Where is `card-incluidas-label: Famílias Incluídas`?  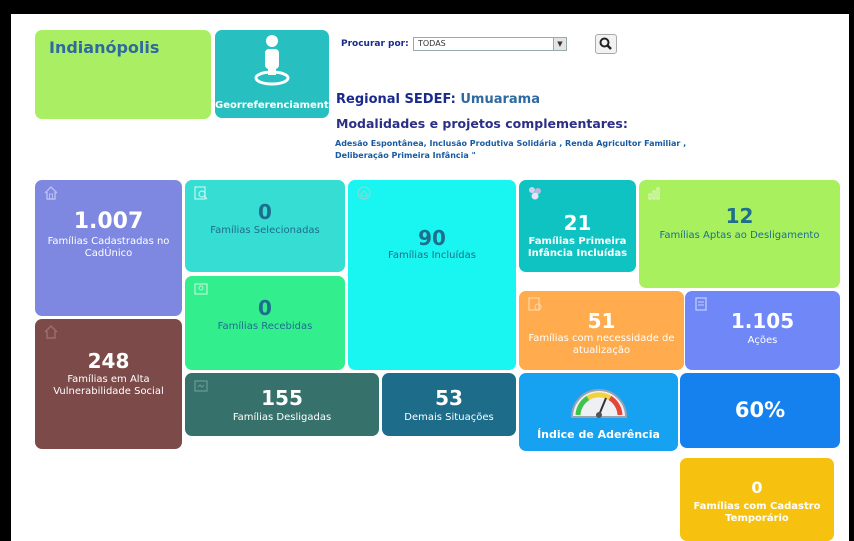 card-incluidas-label: Famílias Incluídas is located at coordinates (432, 255).